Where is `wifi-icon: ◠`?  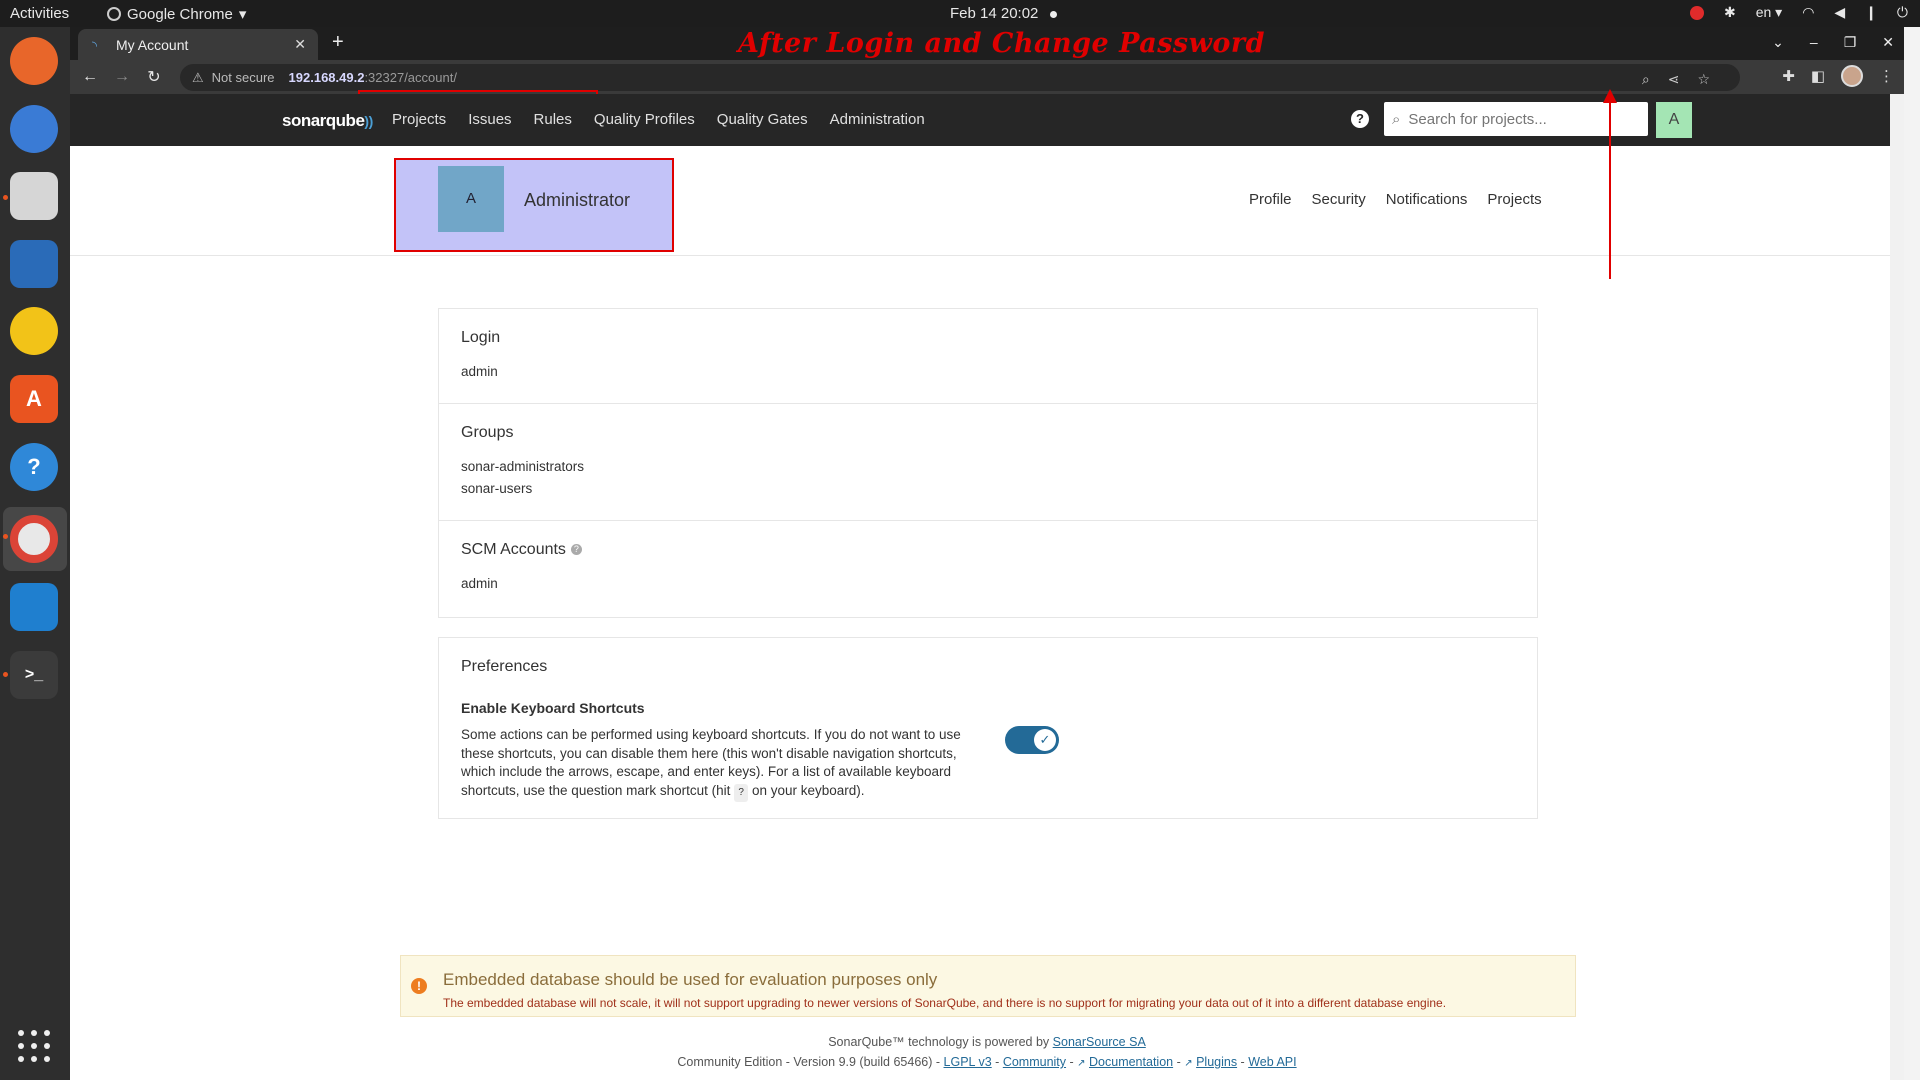
wifi-icon: ◠ is located at coordinates (1808, 12).